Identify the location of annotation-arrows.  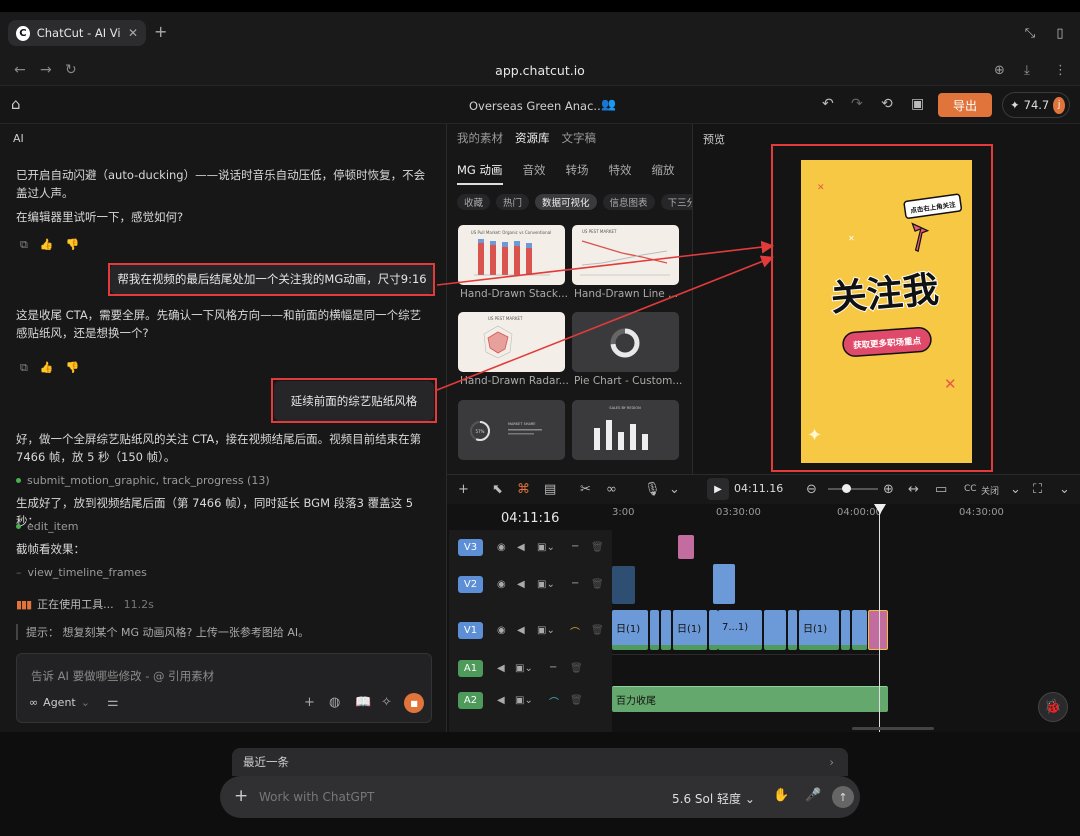
(605, 315).